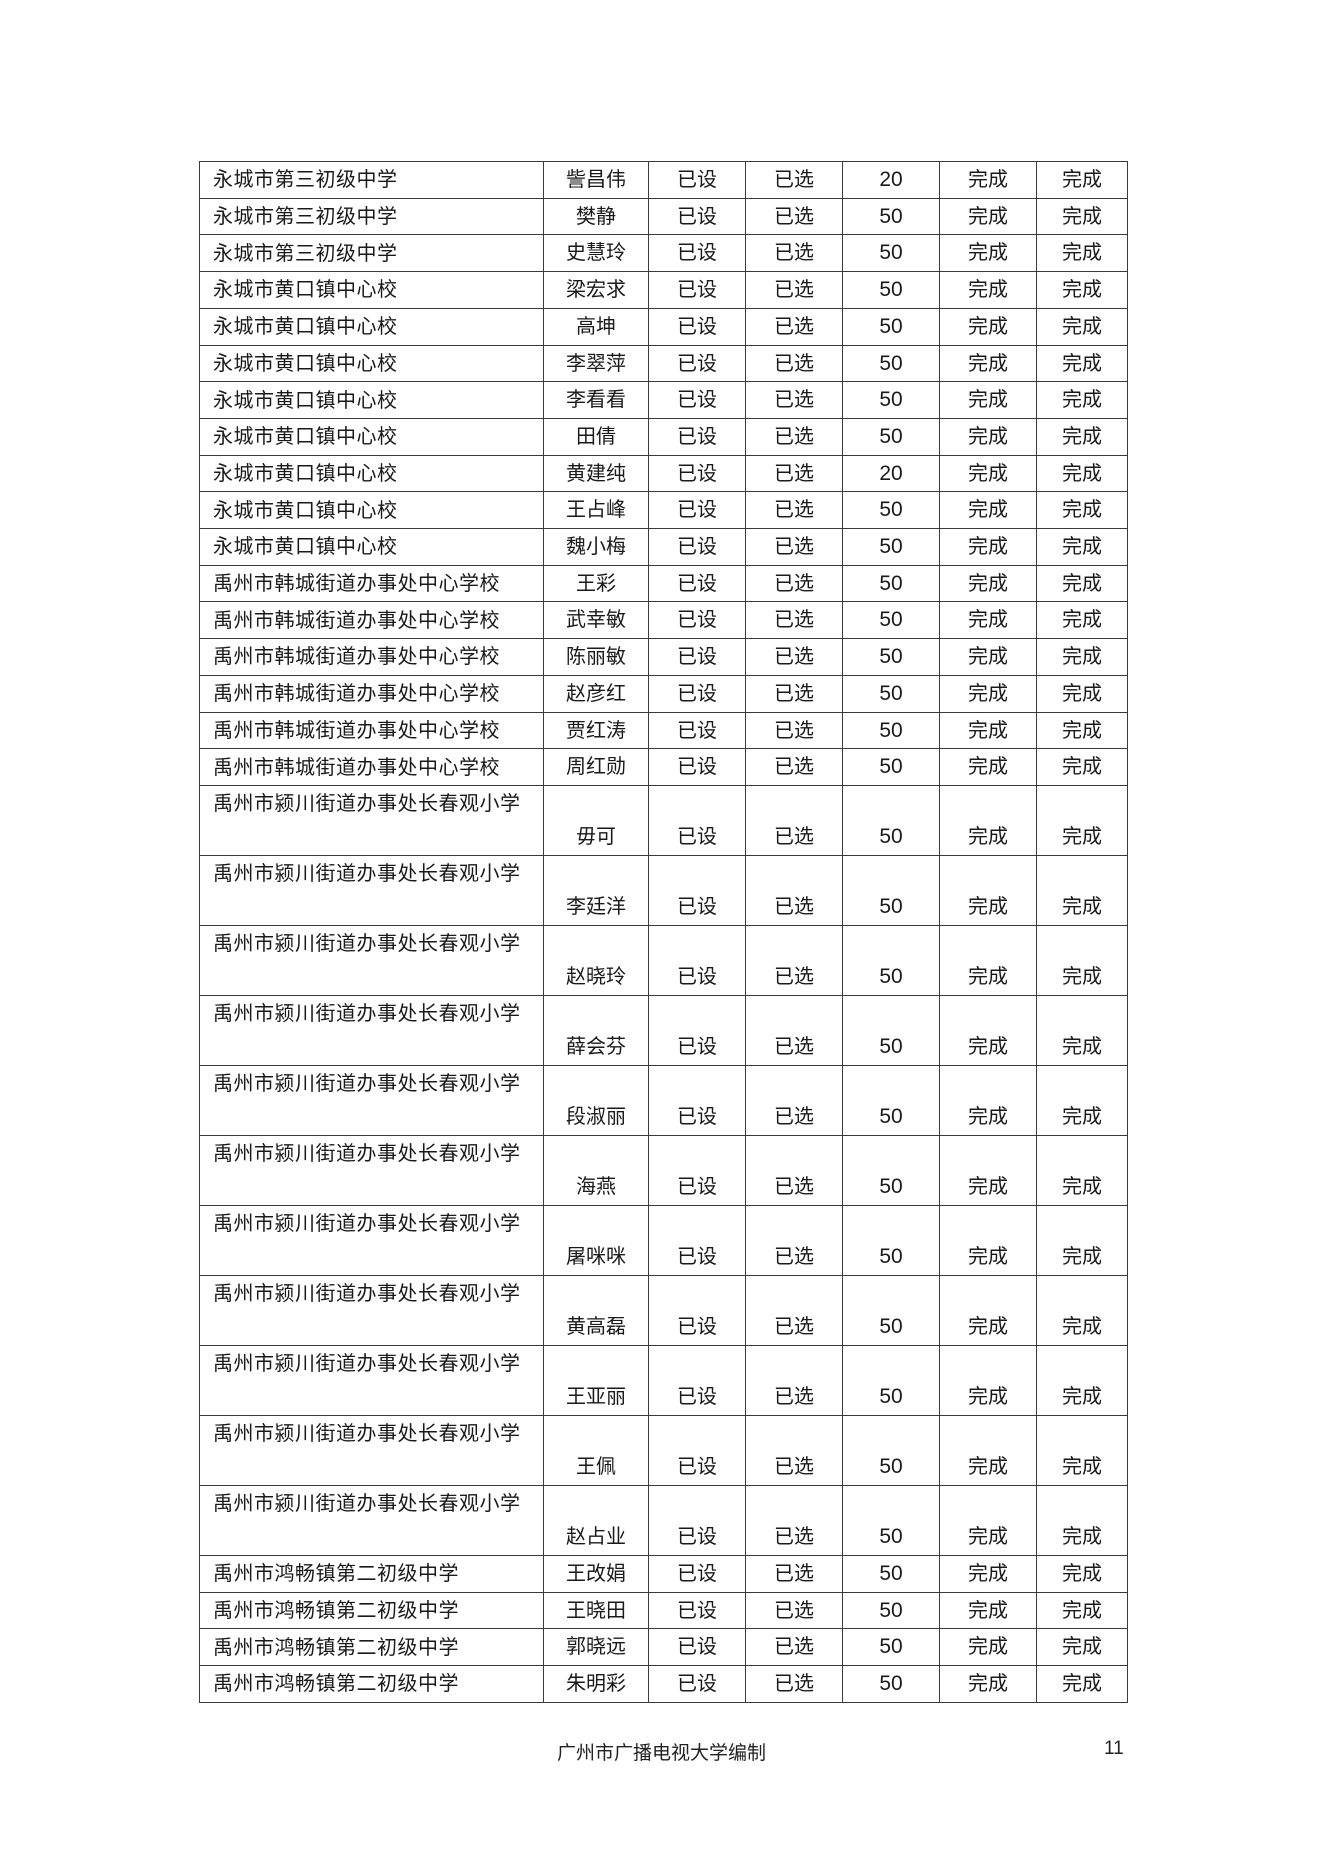 The width and height of the screenshot is (1323, 1871). What do you see at coordinates (661, 1753) in the screenshot?
I see `footer-publisher: 广州市广播电视大学编制` at bounding box center [661, 1753].